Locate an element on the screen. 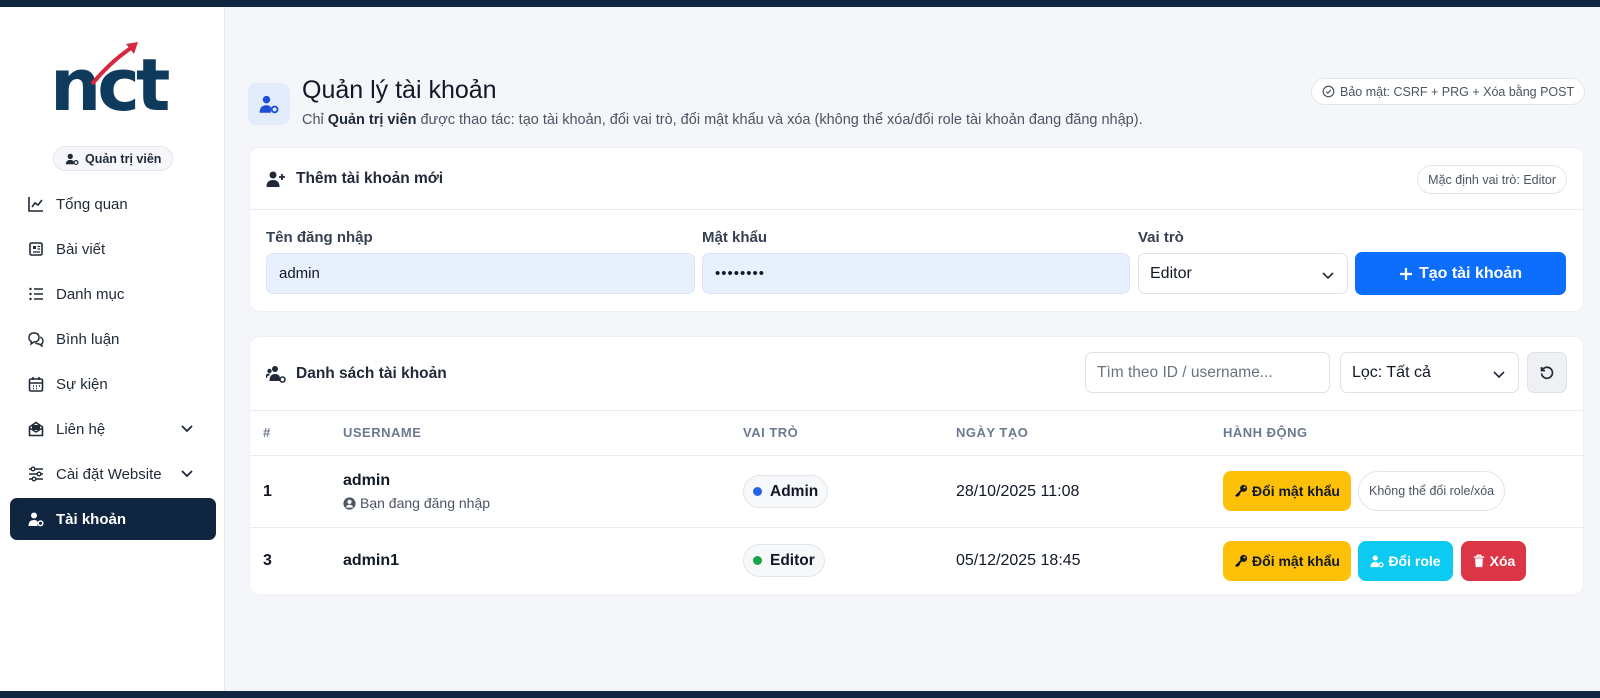 This screenshot has width=1600, height=698. refresh-icon is located at coordinates (1547, 372).